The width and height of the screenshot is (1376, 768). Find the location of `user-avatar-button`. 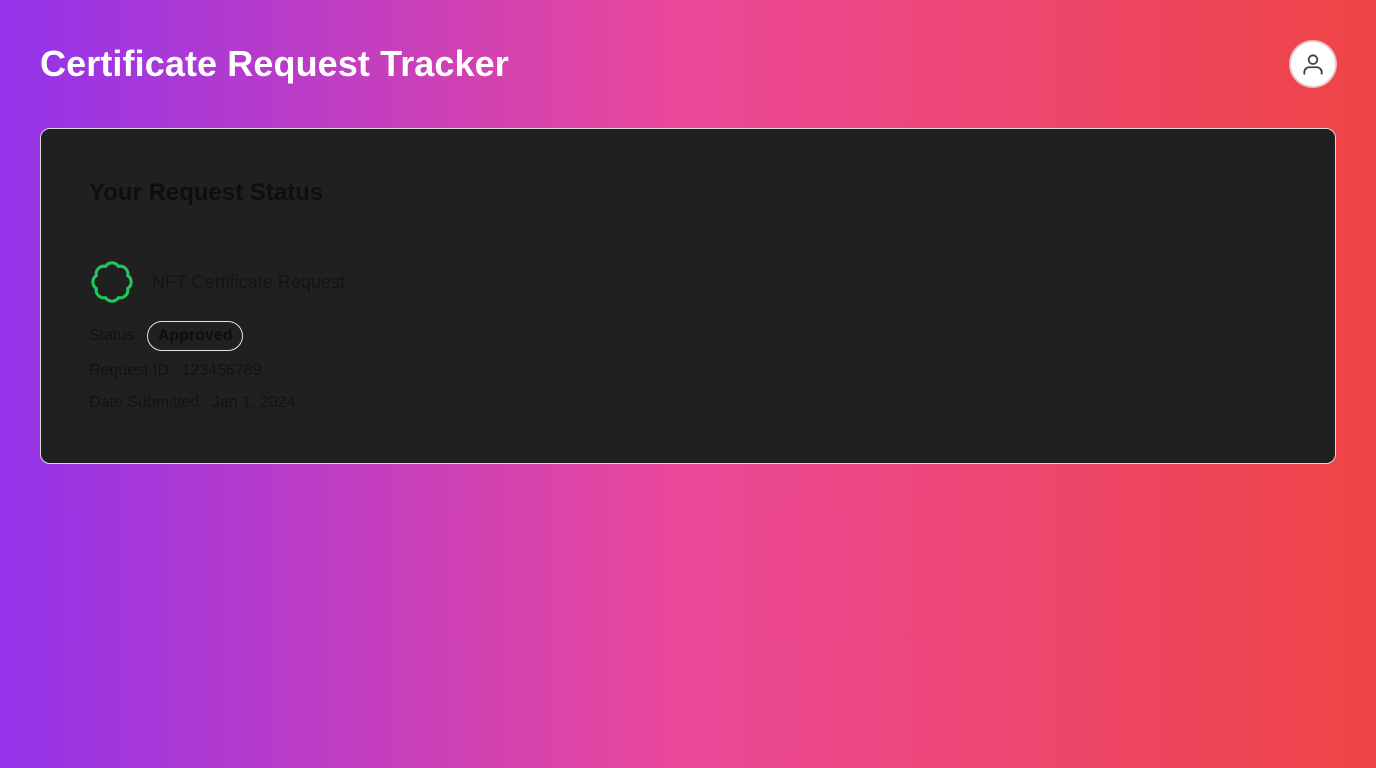

user-avatar-button is located at coordinates (1313, 64).